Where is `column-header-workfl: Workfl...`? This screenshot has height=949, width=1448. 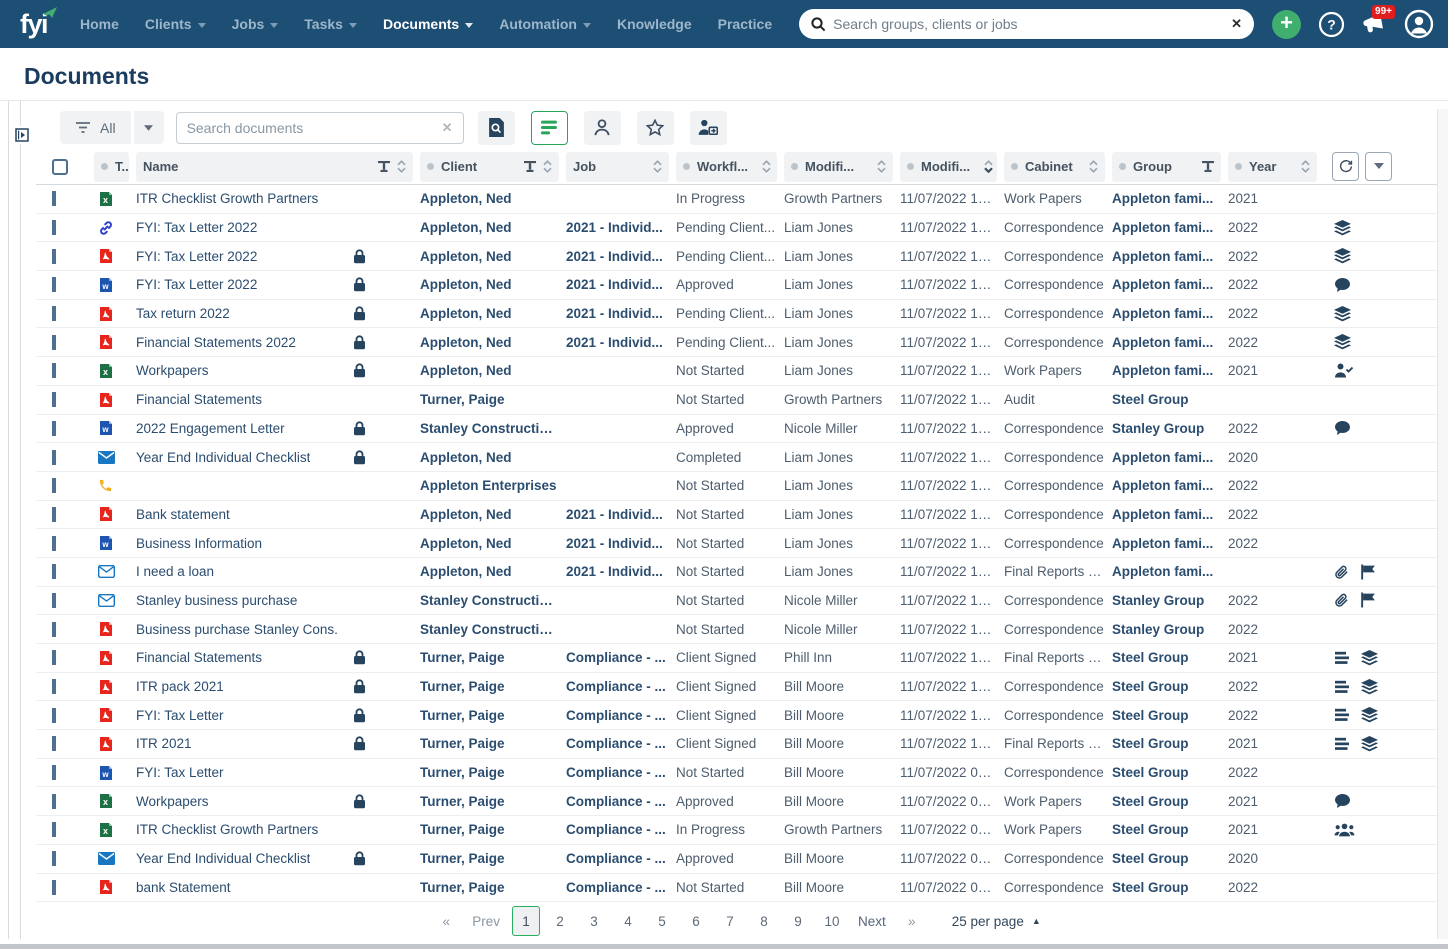 column-header-workfl: Workfl... is located at coordinates (726, 166).